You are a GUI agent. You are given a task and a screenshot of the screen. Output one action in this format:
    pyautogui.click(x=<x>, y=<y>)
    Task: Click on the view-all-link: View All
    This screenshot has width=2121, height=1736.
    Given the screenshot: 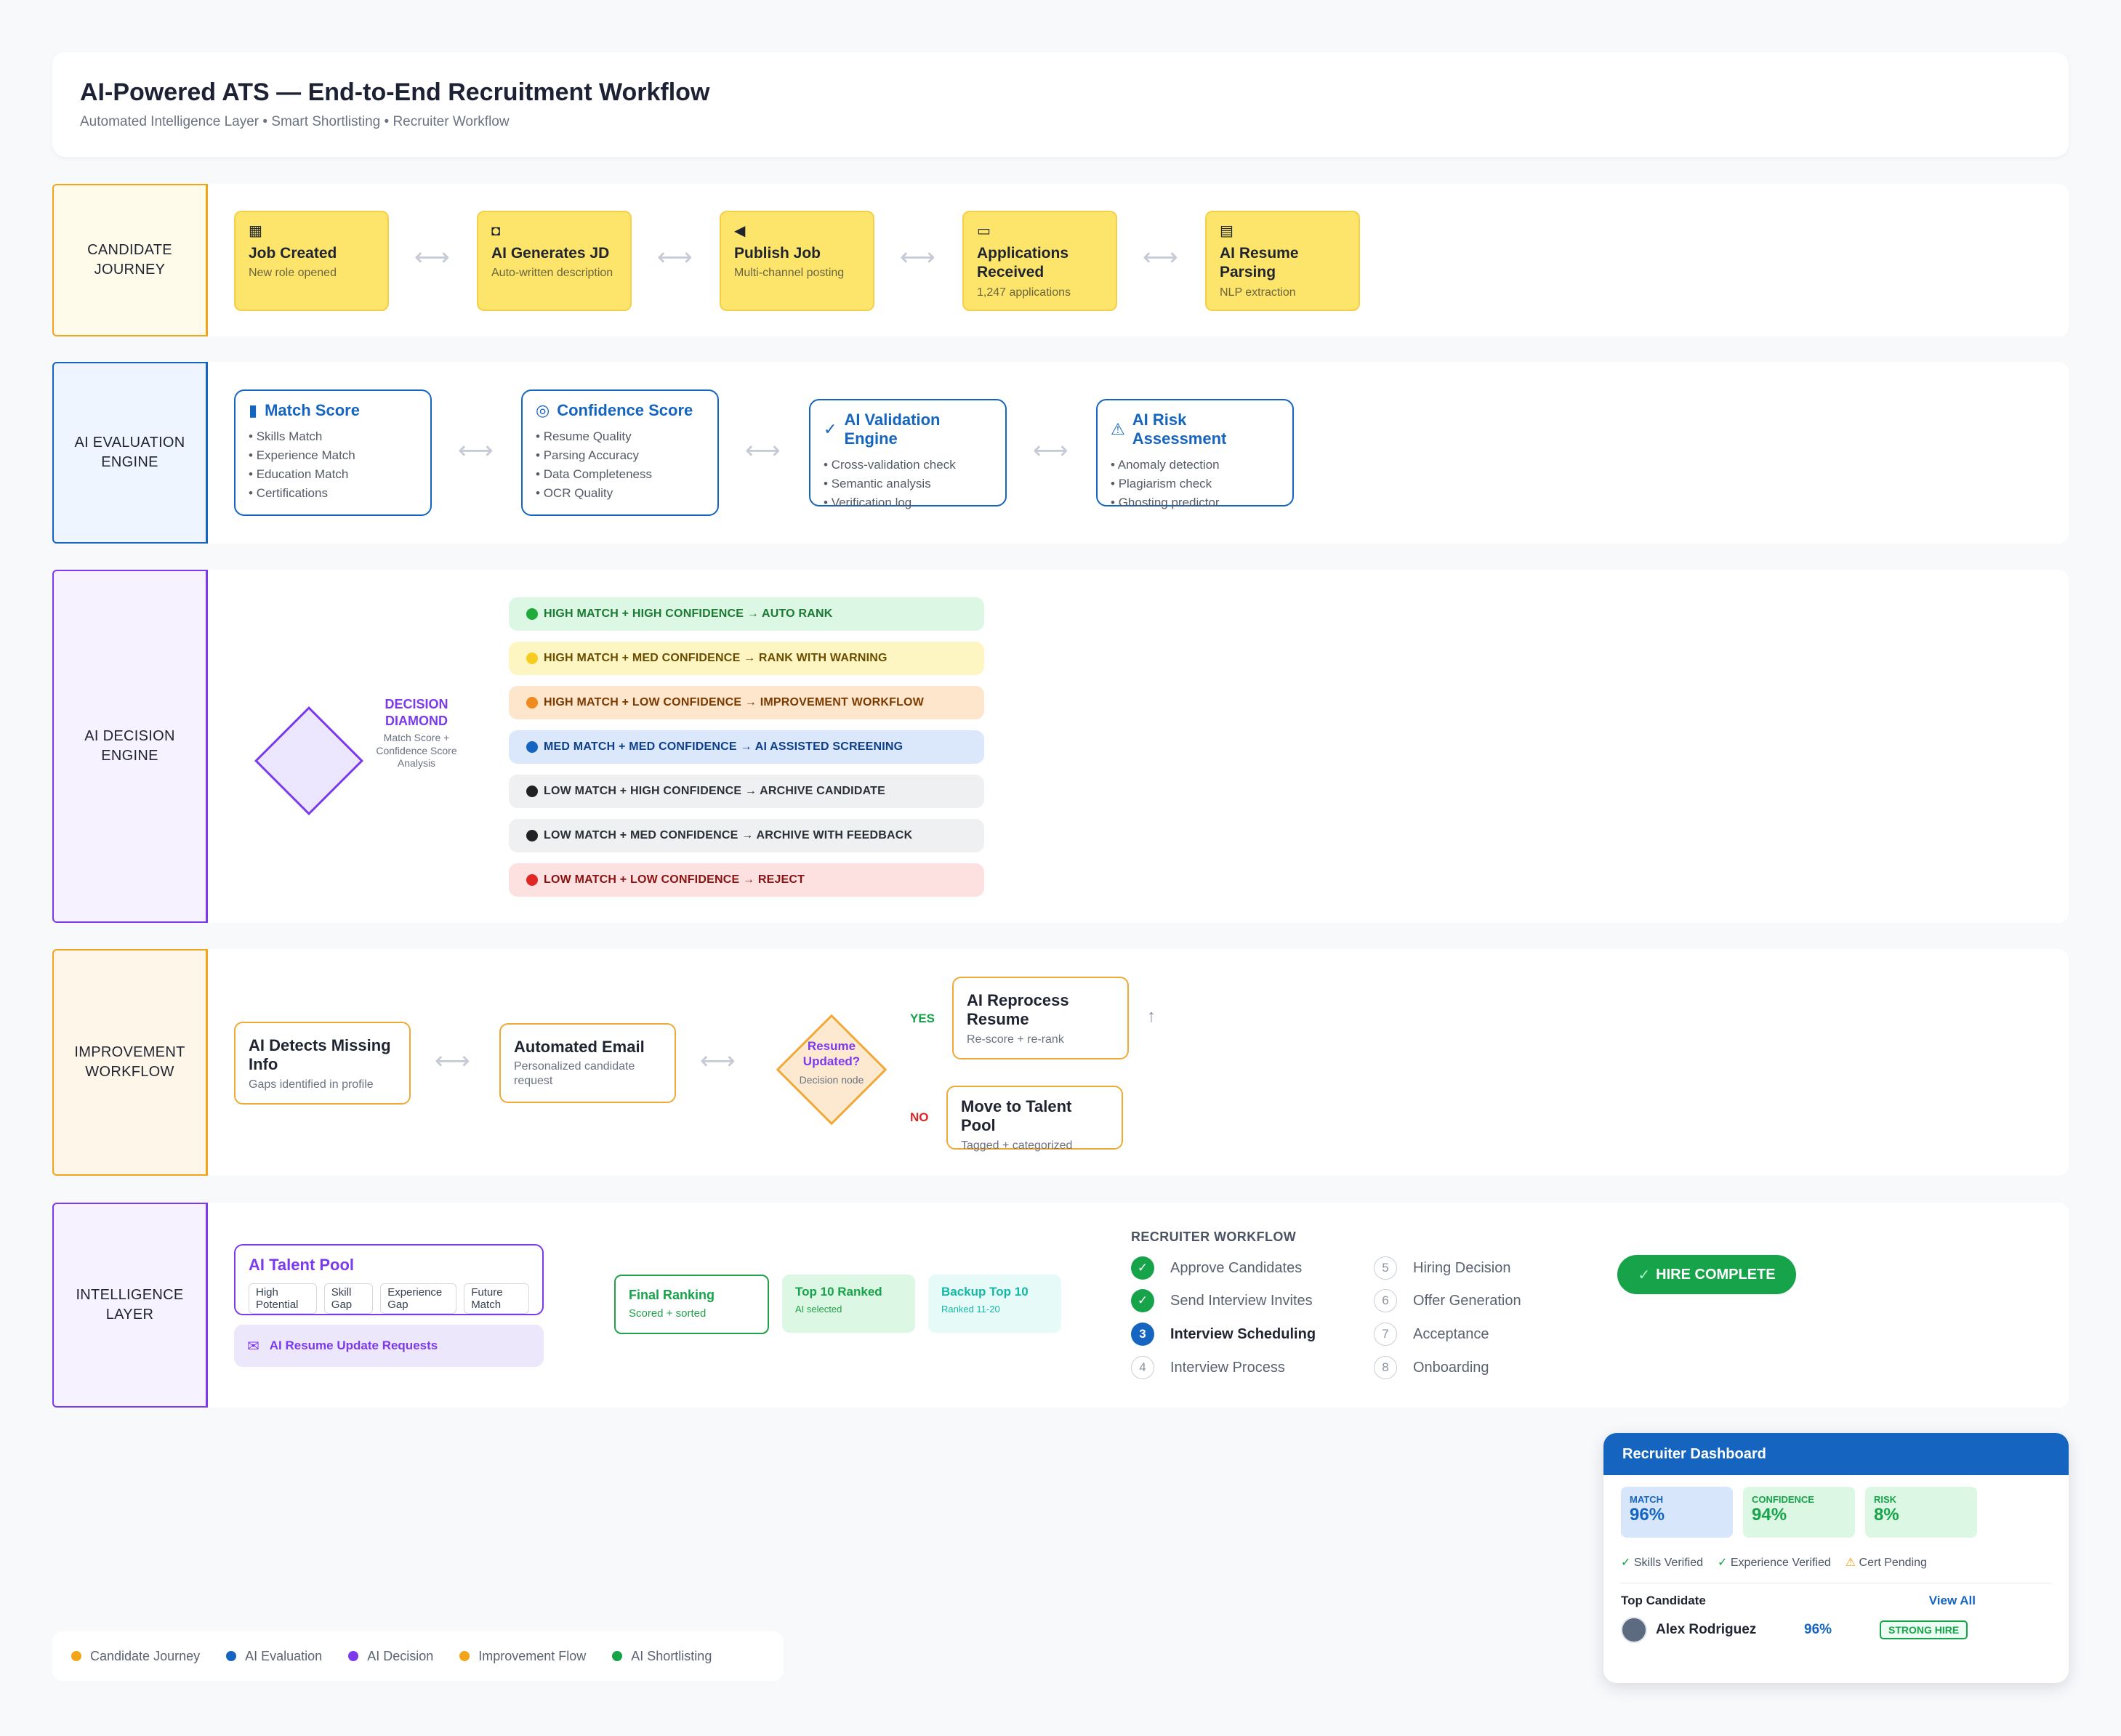 What is the action you would take?
    pyautogui.click(x=1952, y=1601)
    